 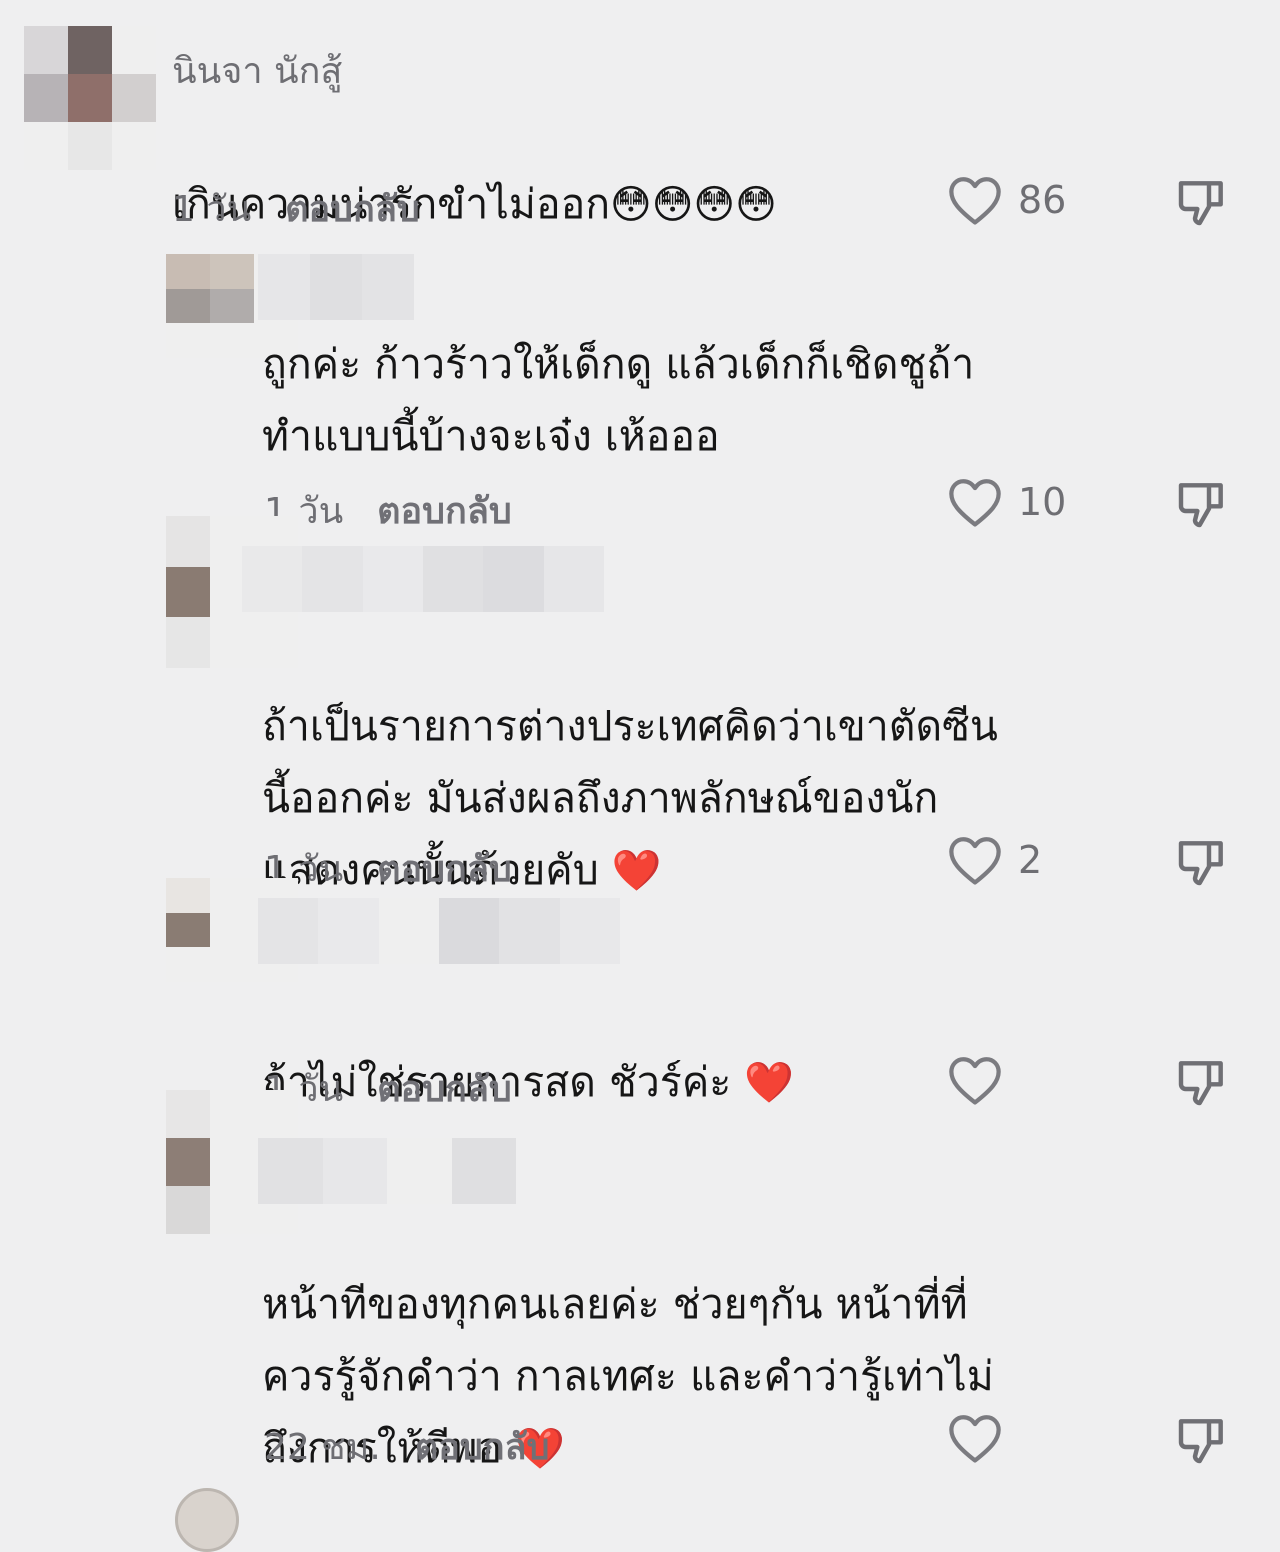 What do you see at coordinates (1042, 502) in the screenshot?
I see `like-count: 10` at bounding box center [1042, 502].